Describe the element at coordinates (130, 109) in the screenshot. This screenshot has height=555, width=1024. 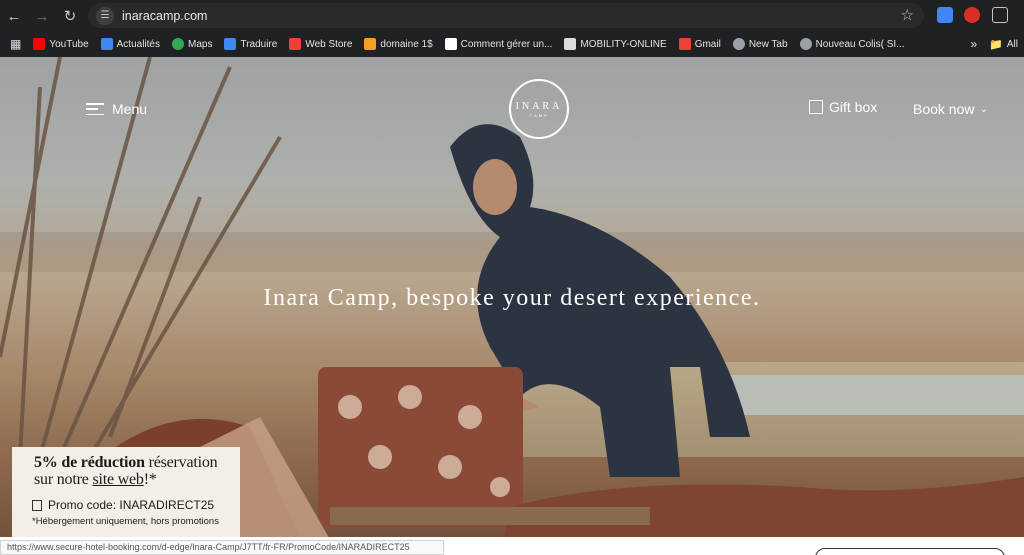
I see `menu-label: Menu` at that location.